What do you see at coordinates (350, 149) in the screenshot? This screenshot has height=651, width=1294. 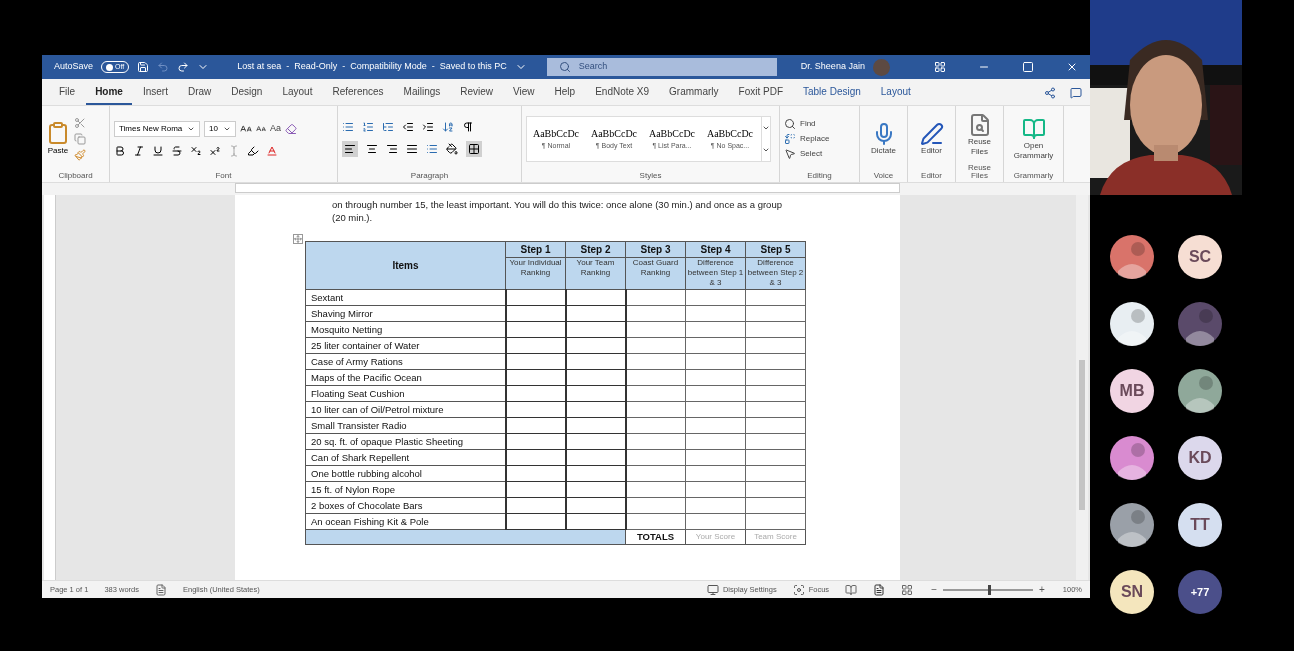 I see `align-left-icon` at bounding box center [350, 149].